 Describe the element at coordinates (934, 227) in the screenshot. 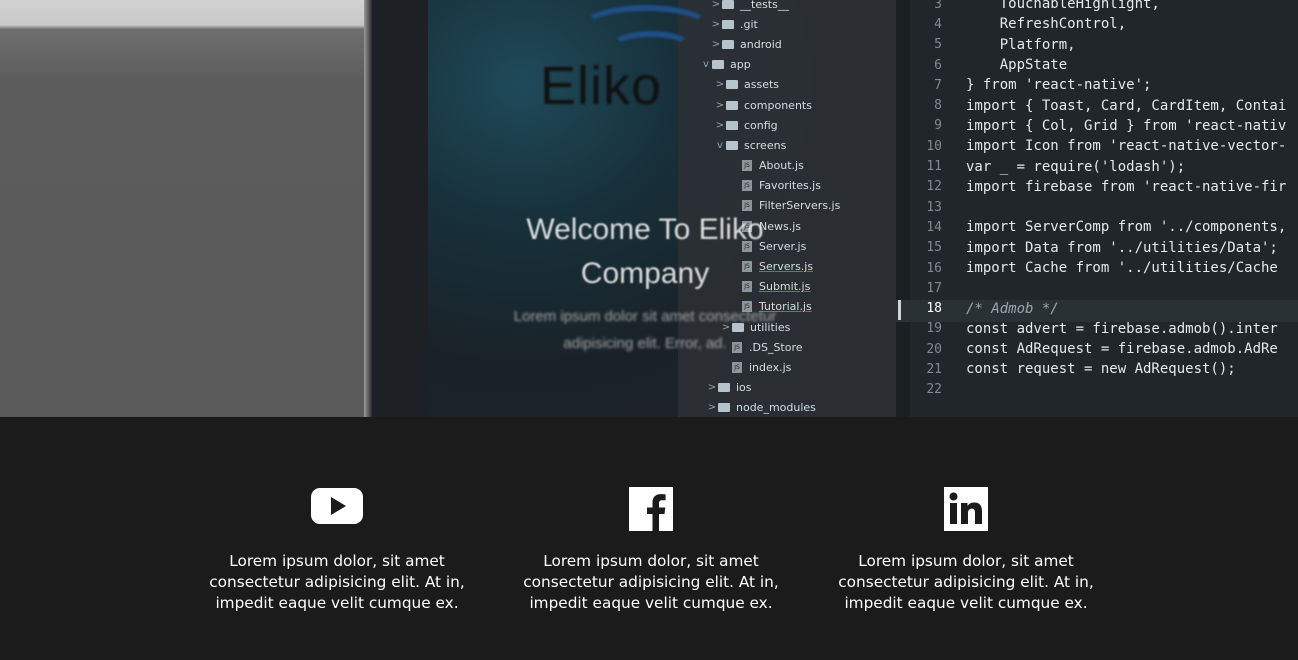

I see `line-number: 14` at that location.